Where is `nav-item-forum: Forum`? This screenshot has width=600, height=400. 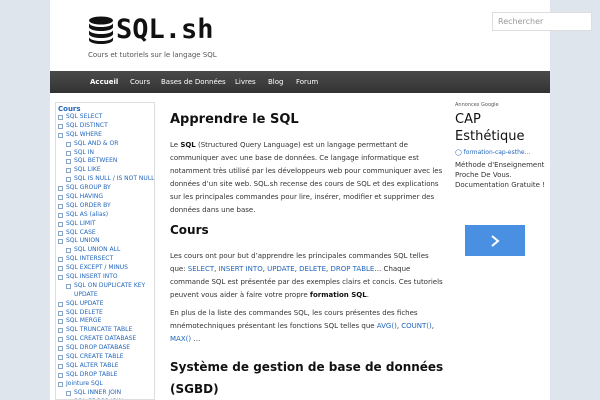
nav-item-forum: Forum is located at coordinates (307, 82).